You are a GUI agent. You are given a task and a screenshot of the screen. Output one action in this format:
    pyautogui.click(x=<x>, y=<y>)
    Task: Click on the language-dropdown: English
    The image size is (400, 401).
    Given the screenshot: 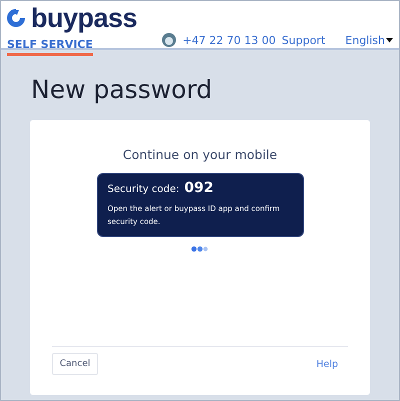 What is the action you would take?
    pyautogui.click(x=369, y=40)
    